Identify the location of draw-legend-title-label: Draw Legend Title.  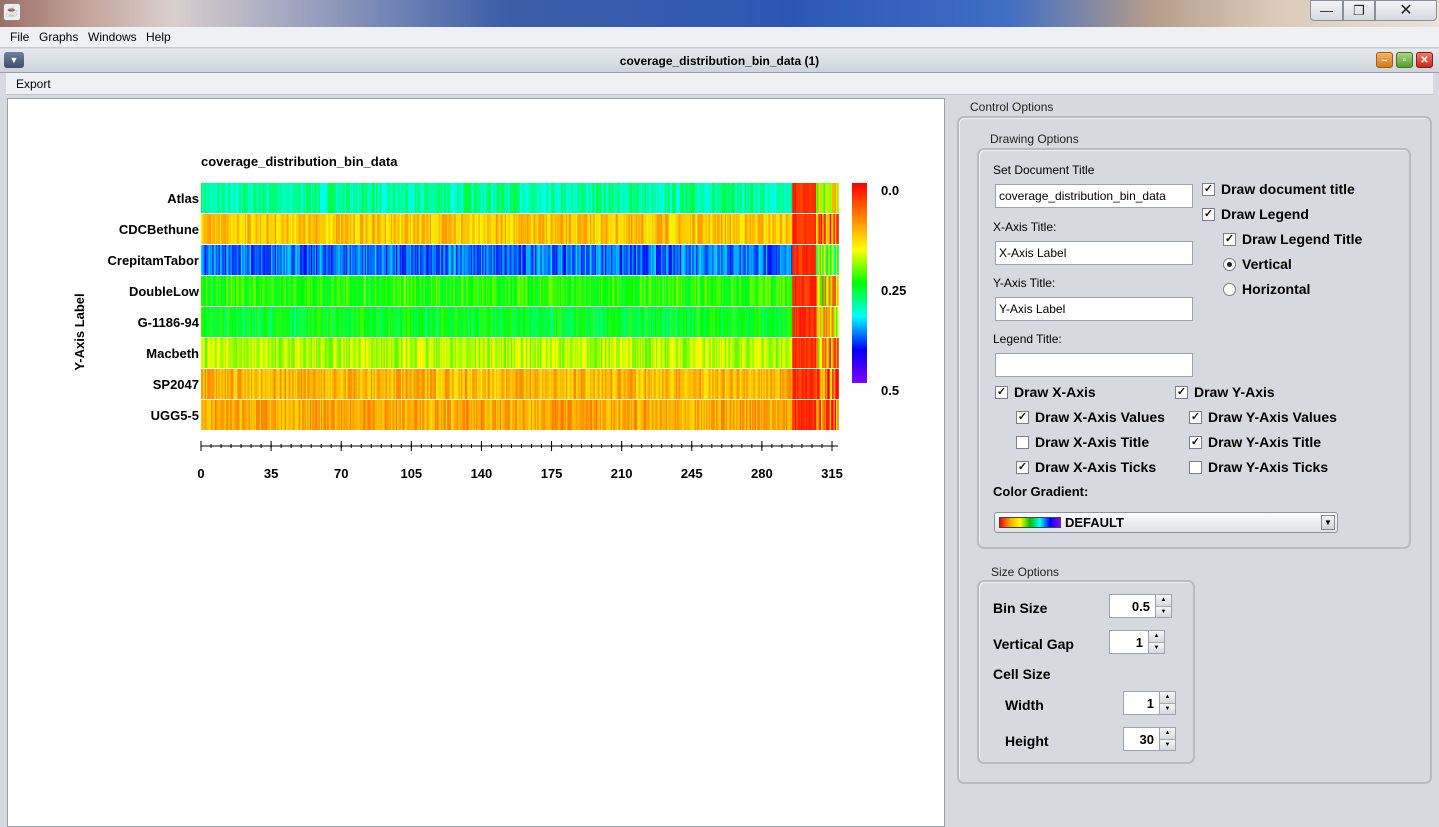
(1302, 239).